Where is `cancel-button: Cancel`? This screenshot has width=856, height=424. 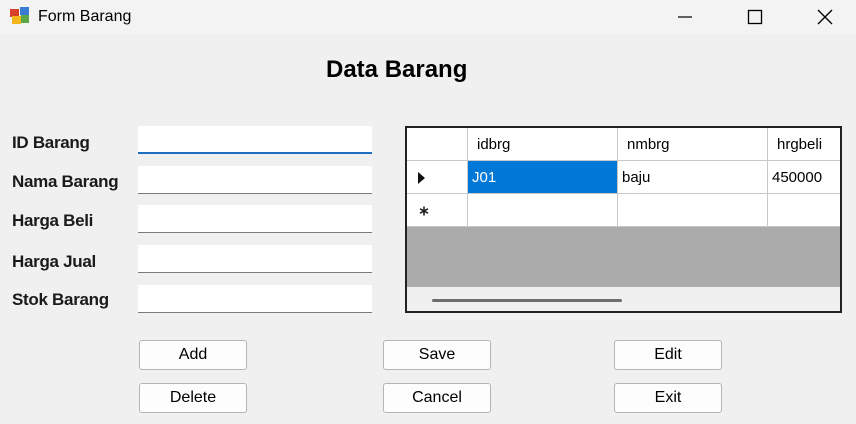
cancel-button: Cancel is located at coordinates (437, 398).